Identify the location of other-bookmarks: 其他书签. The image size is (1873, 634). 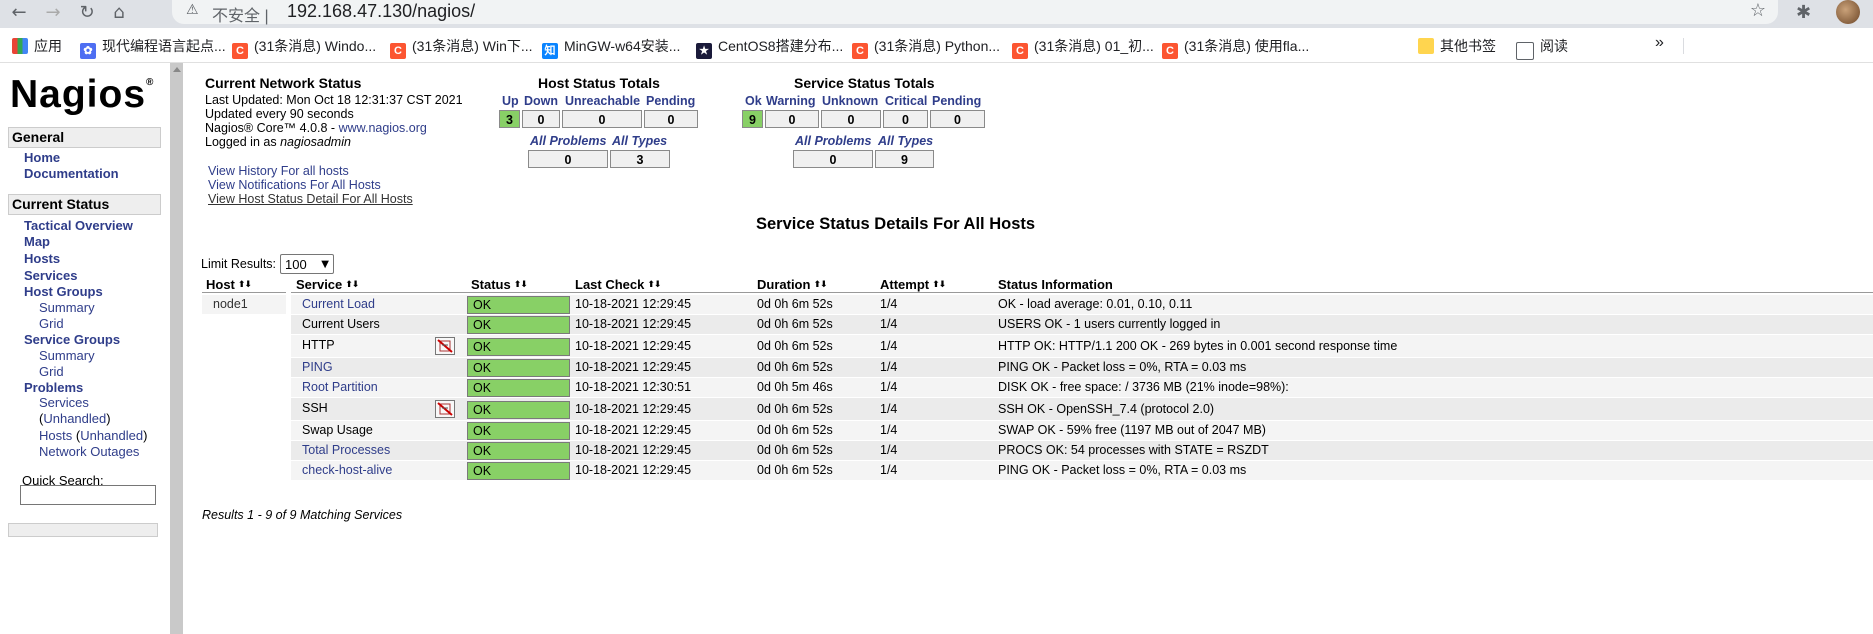
(1457, 46).